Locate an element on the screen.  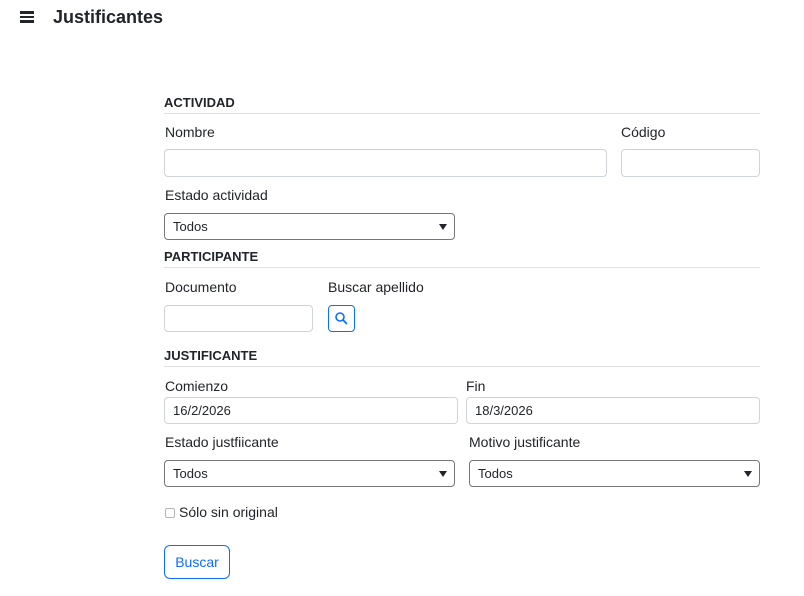
fin-label: Fin is located at coordinates (476, 386).